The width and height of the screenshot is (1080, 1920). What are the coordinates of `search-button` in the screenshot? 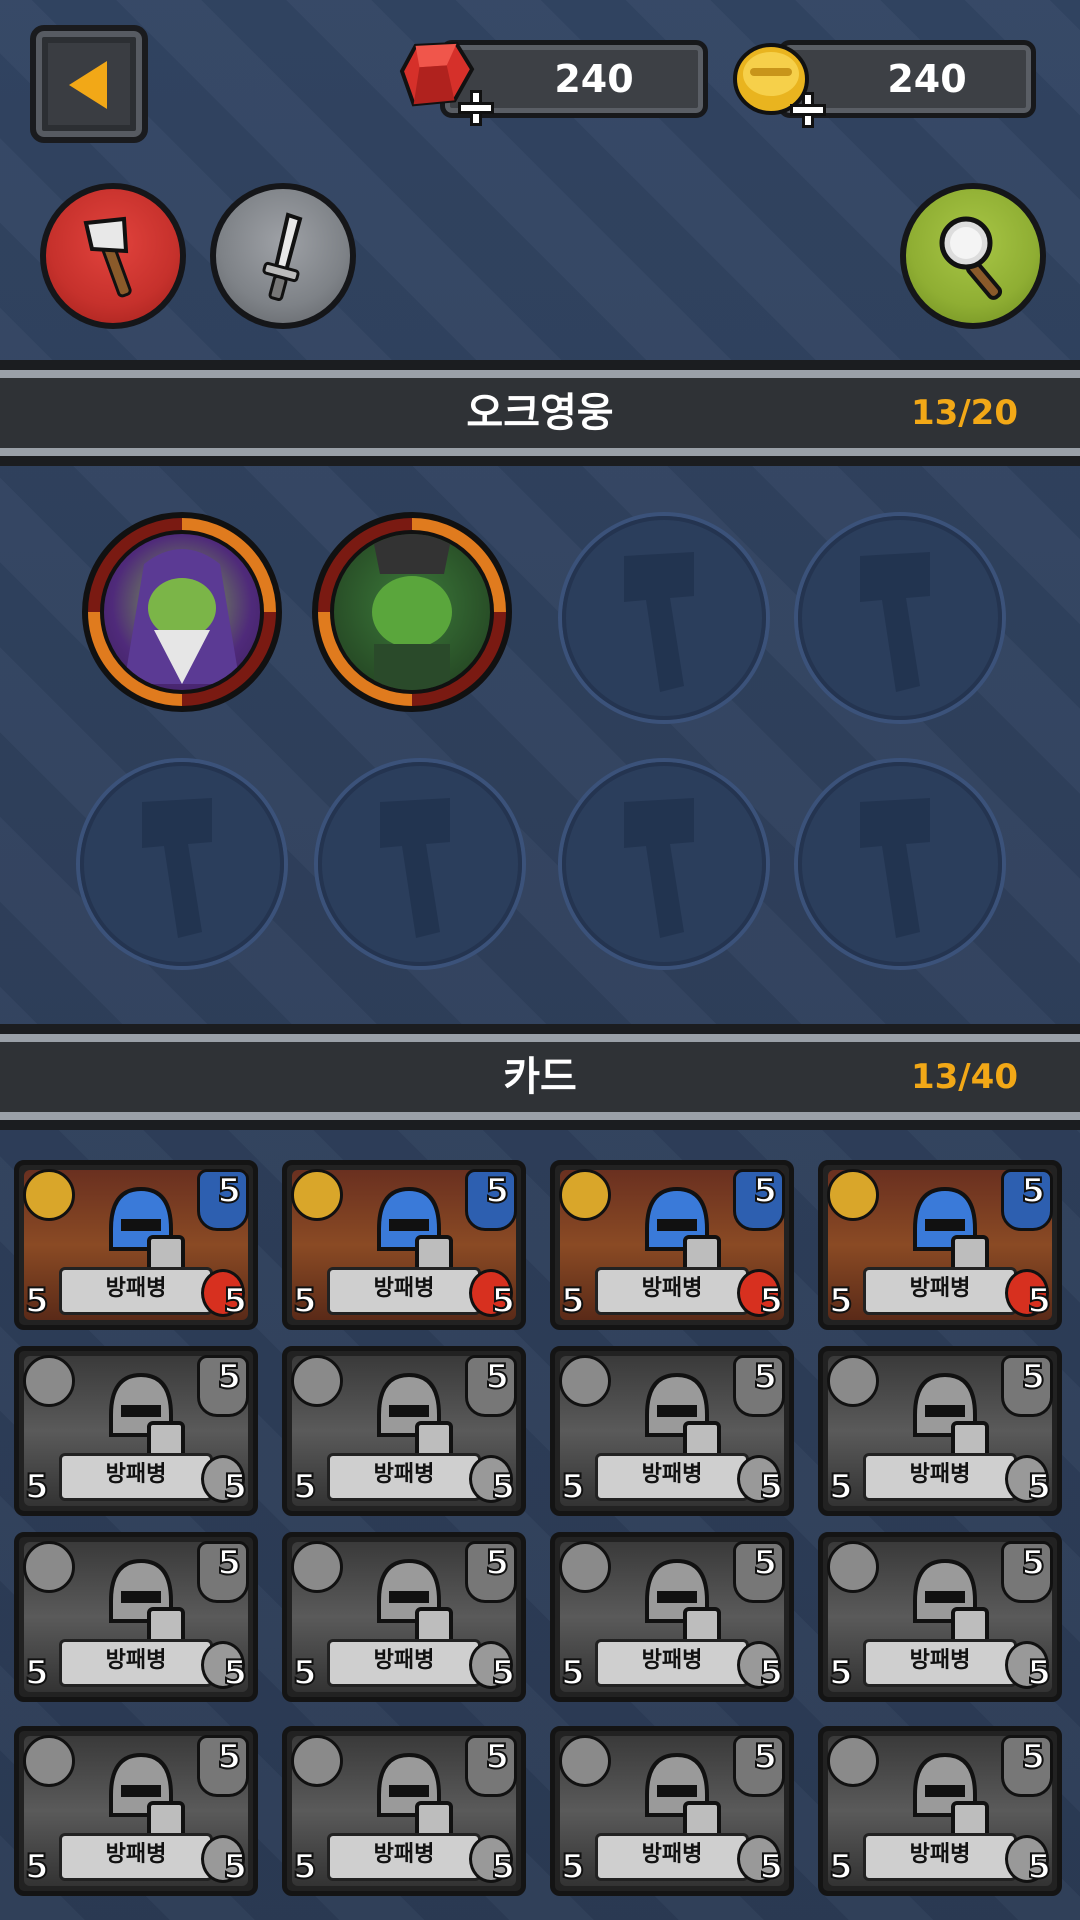 It's located at (973, 256).